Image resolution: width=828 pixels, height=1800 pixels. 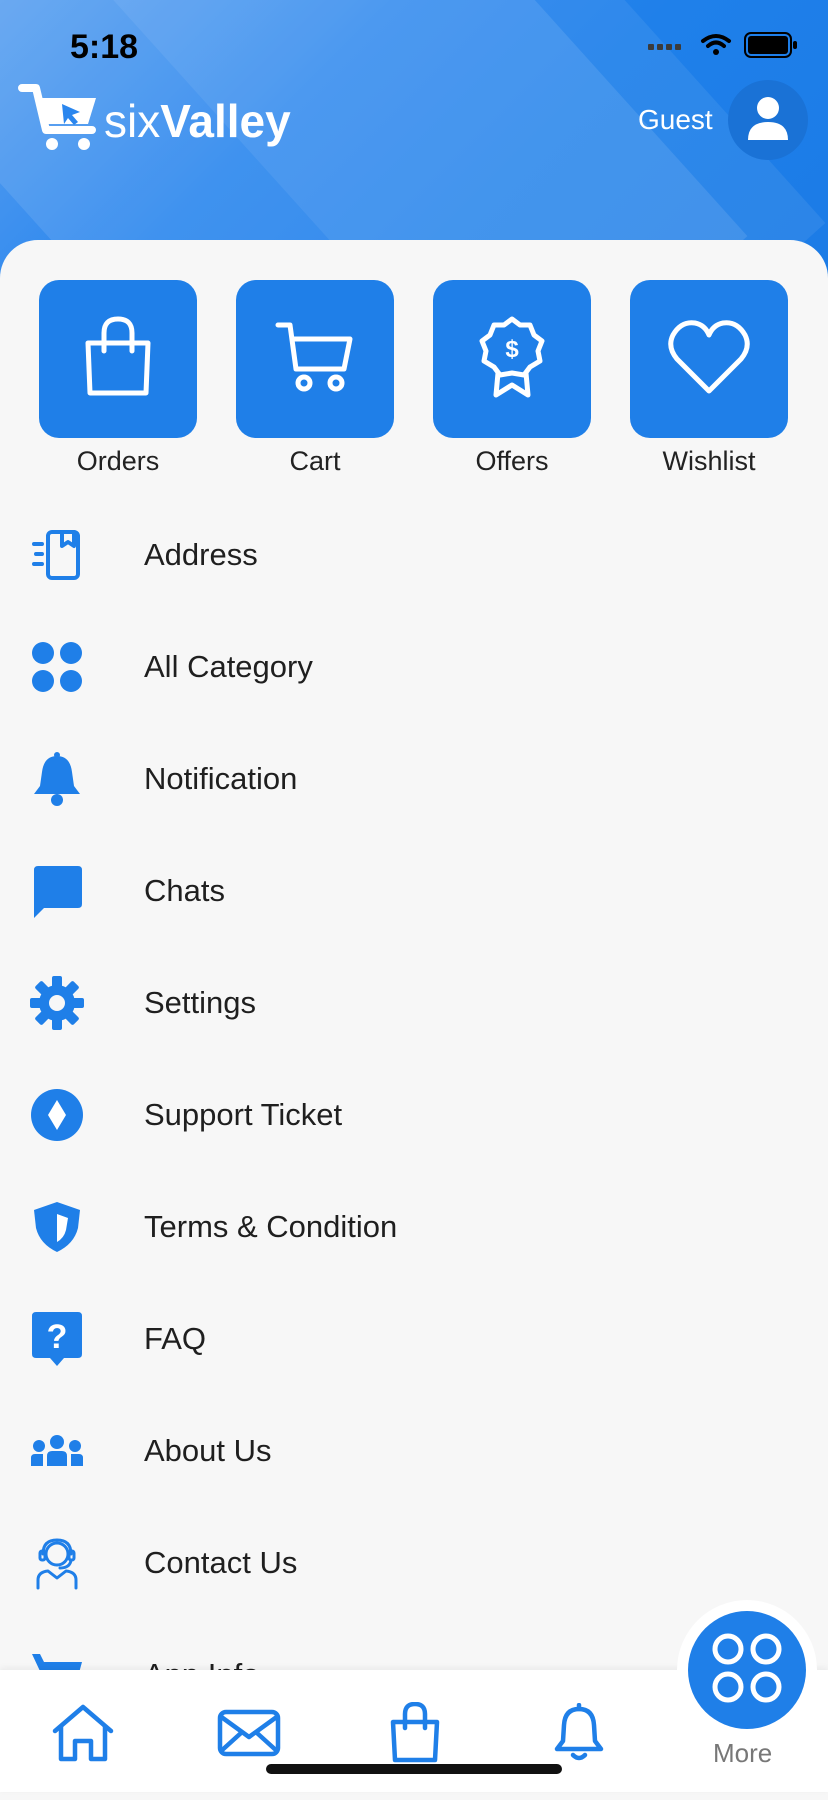 What do you see at coordinates (771, 47) in the screenshot?
I see `battery-icon` at bounding box center [771, 47].